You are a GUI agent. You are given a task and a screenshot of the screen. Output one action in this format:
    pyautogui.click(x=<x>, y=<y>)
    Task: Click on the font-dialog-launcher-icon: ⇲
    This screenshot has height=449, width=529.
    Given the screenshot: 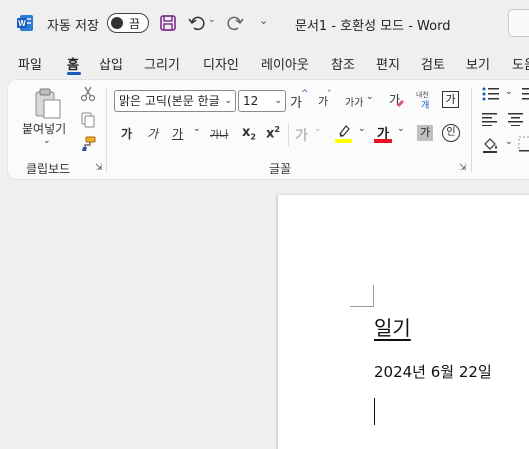 What is the action you would take?
    pyautogui.click(x=463, y=168)
    